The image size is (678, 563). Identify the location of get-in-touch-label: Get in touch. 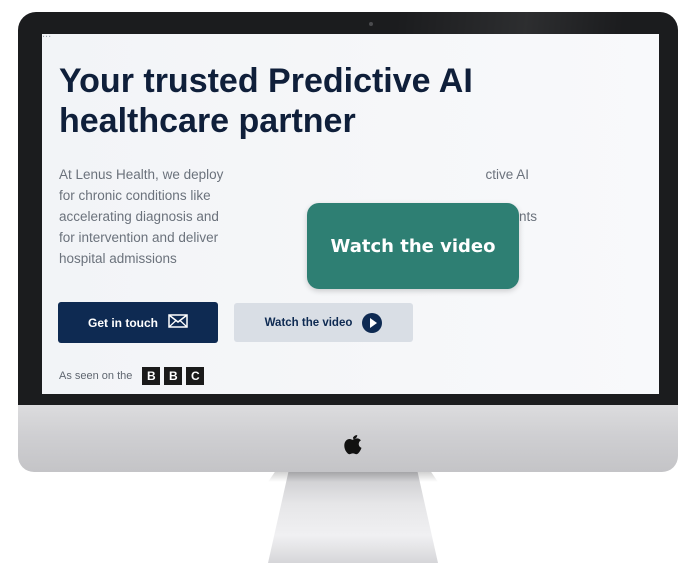
(123, 322).